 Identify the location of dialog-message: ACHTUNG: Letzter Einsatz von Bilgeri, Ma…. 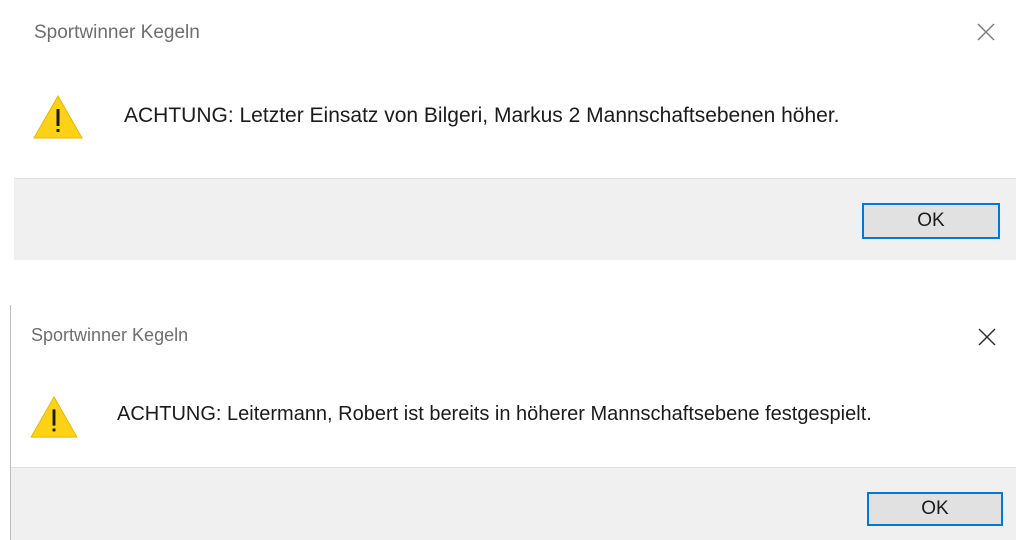
(482, 115).